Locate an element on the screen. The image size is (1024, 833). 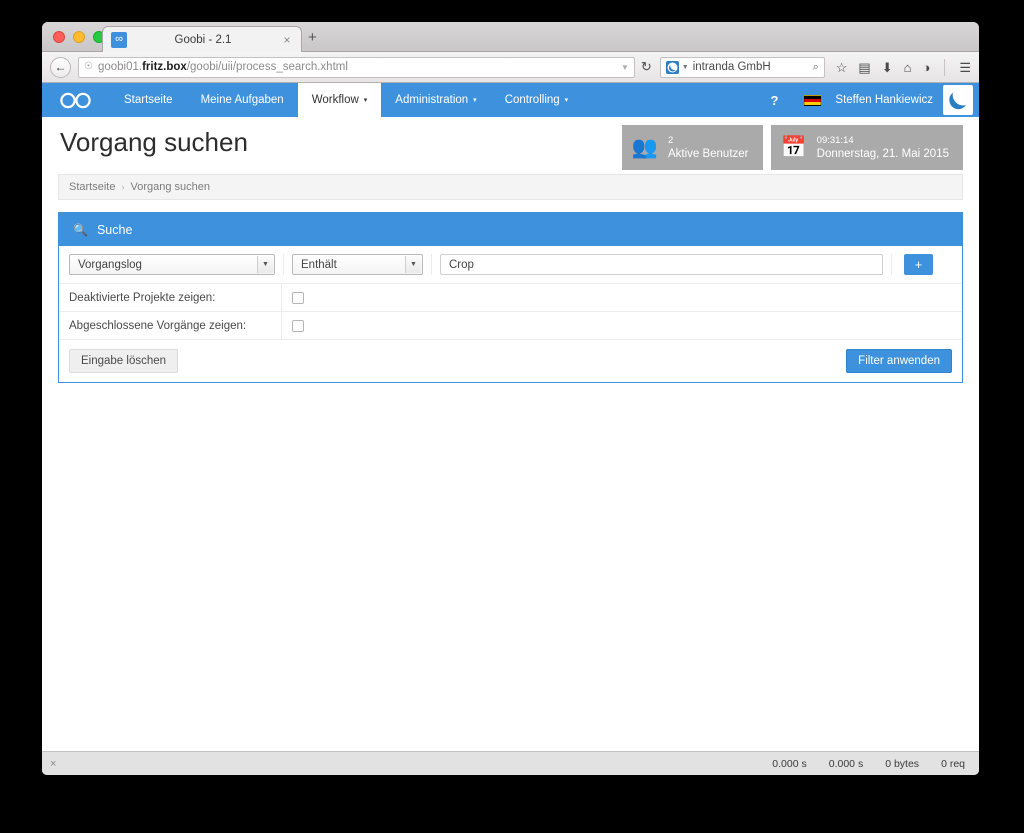
user-menu: Steffen Hankiewicz is located at coordinates (889, 100).